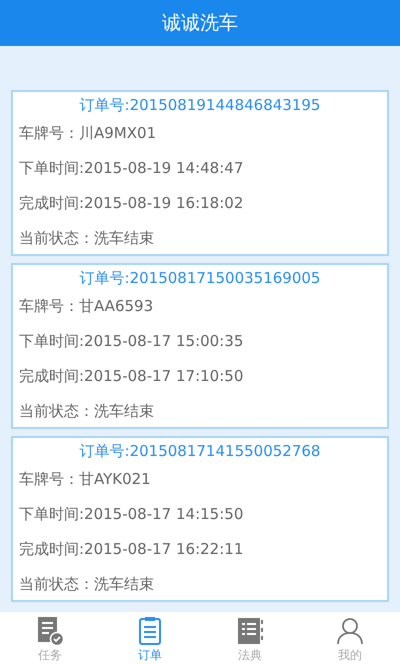 The width and height of the screenshot is (400, 664). I want to click on order-number: 订单号:20150817150035169005, so click(200, 278).